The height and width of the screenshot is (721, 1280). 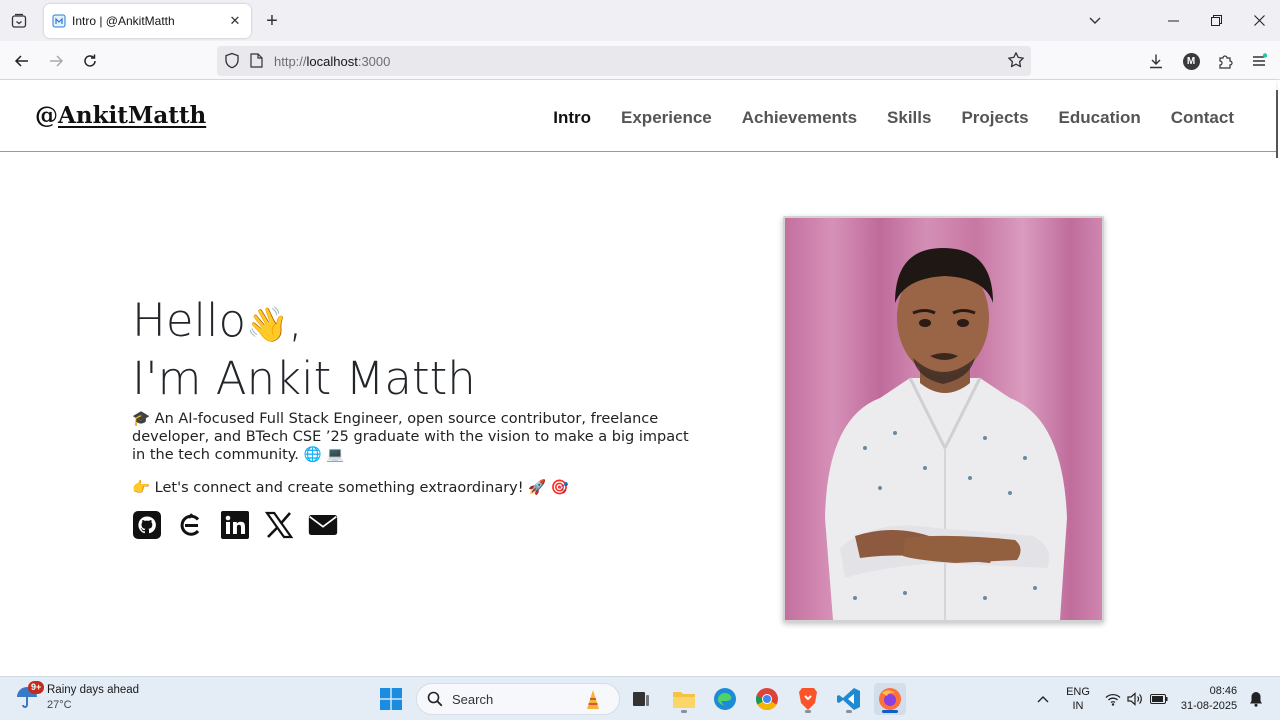 What do you see at coordinates (1216, 20) in the screenshot?
I see `restore-window-icon` at bounding box center [1216, 20].